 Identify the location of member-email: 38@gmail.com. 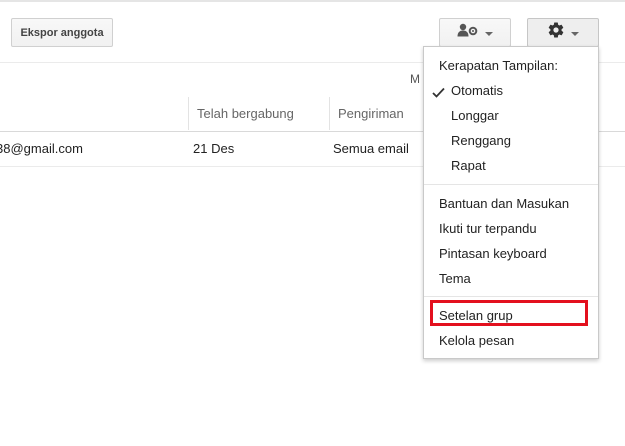
(41, 148).